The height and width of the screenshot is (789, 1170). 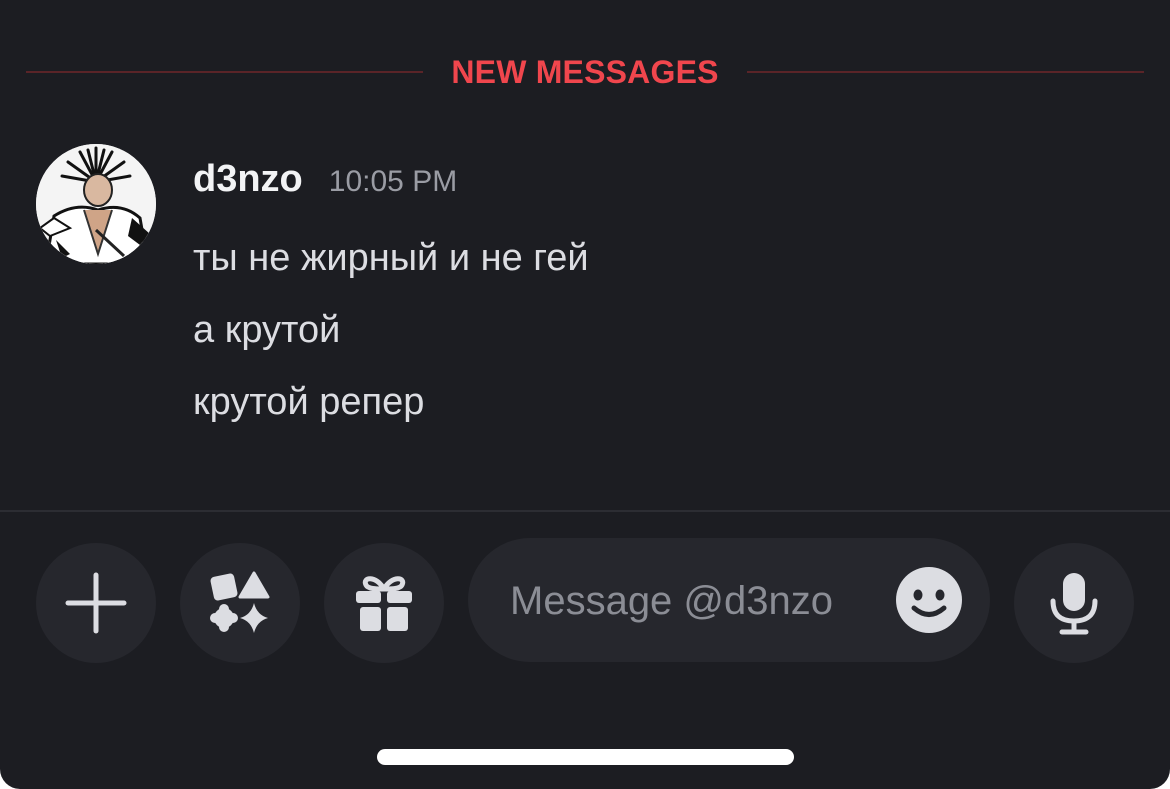 I want to click on gift-button, so click(x=384, y=603).